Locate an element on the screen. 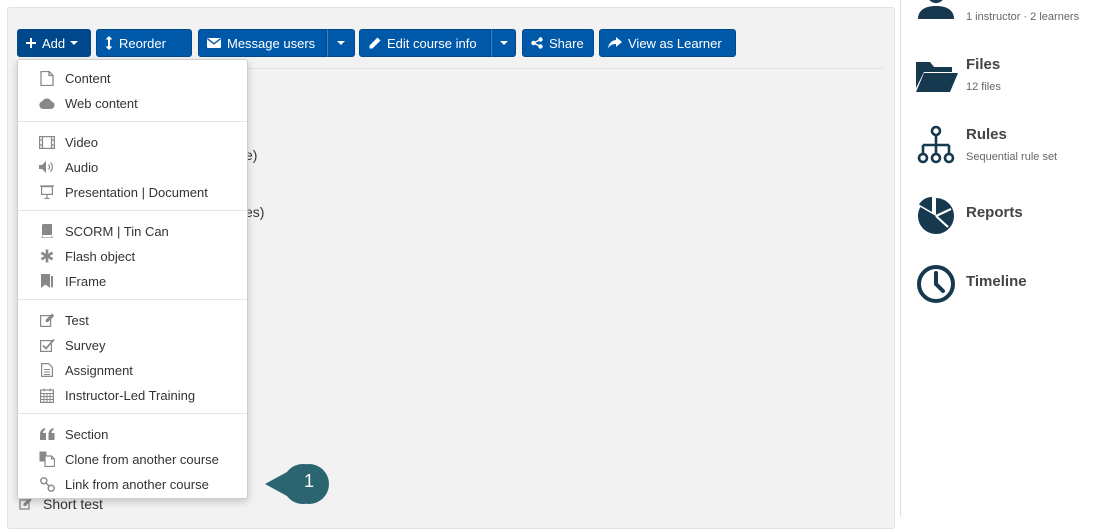 This screenshot has width=1112, height=529. sitemap-icon is located at coordinates (936, 146).